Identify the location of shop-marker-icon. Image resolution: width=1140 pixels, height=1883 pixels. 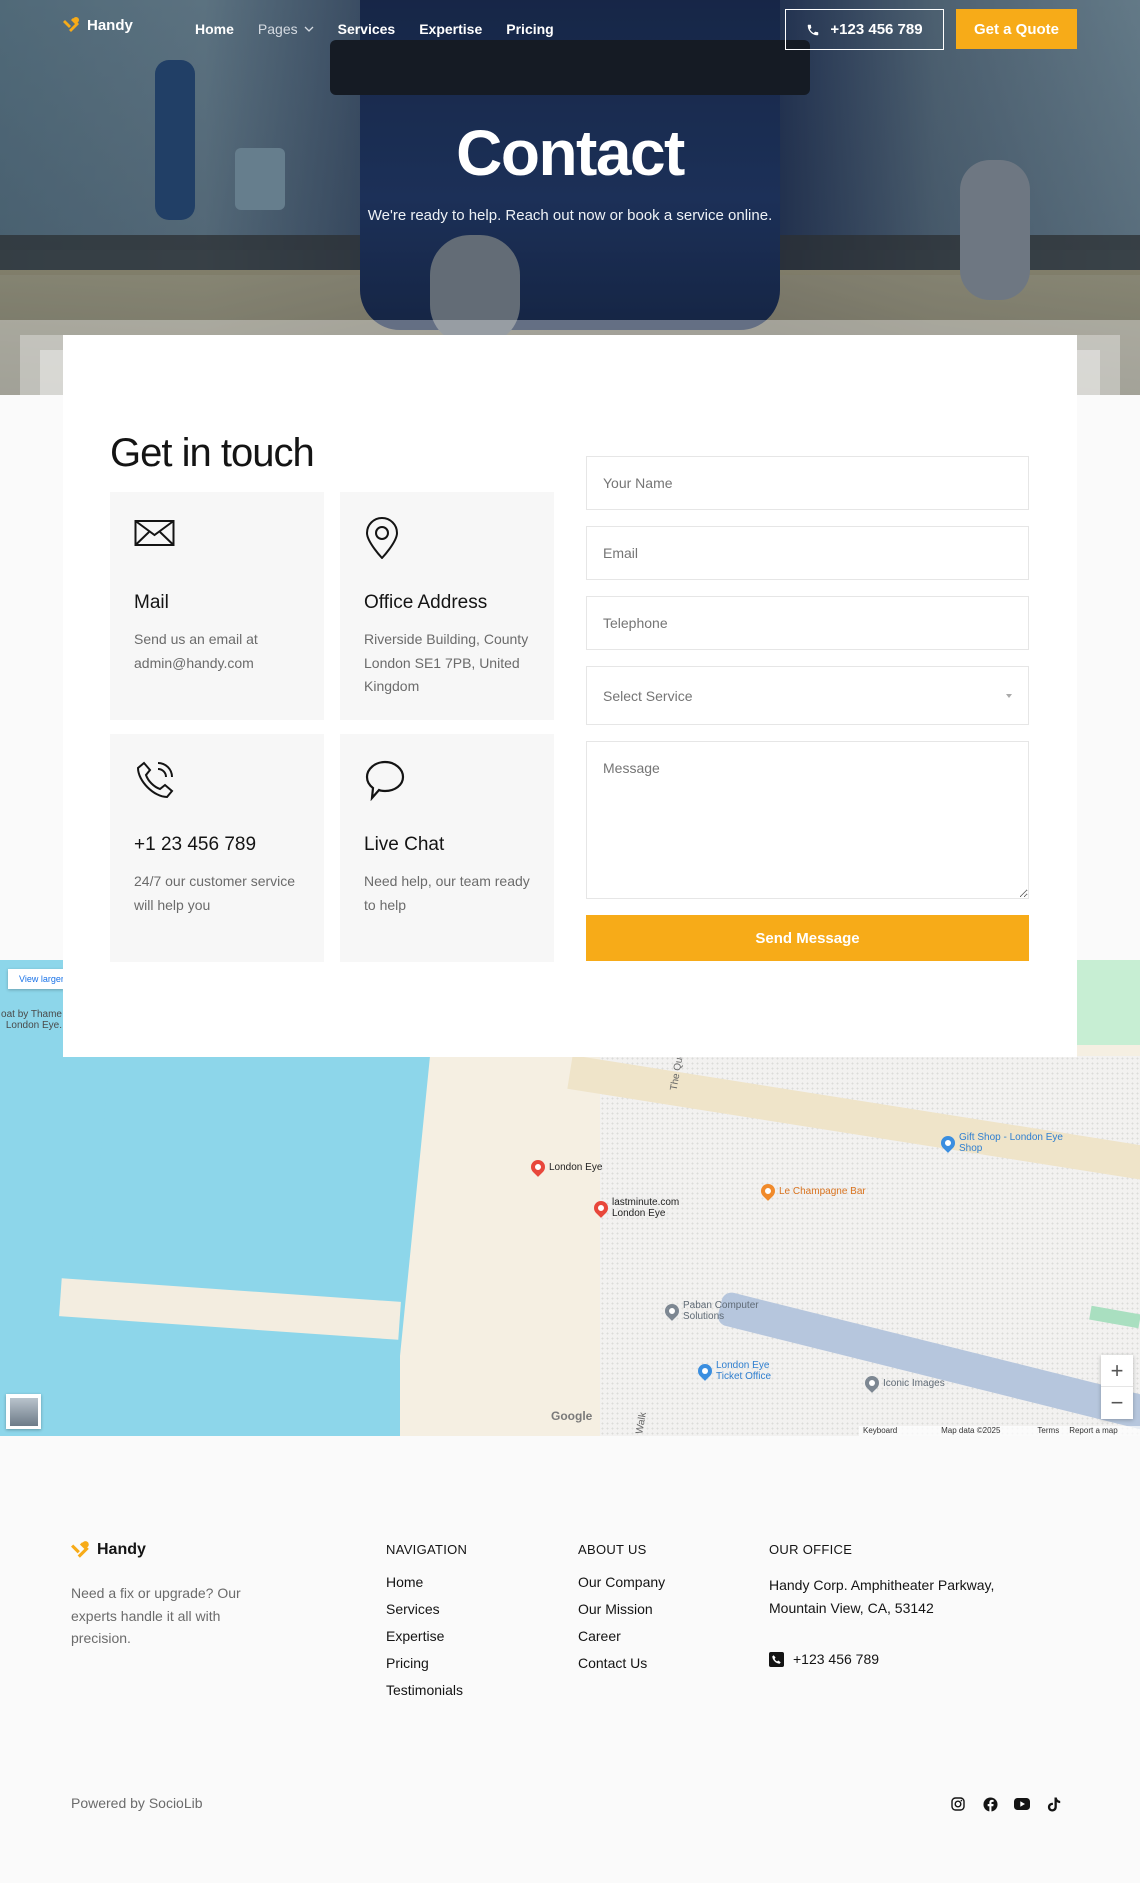
(948, 1143).